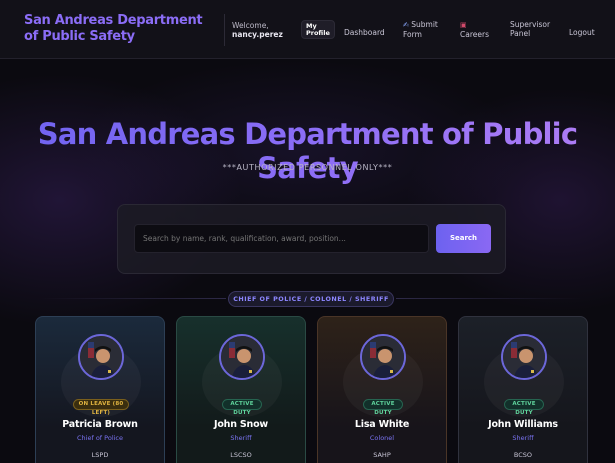  I want to click on welcome-prefix: Welcome,, so click(250, 25).